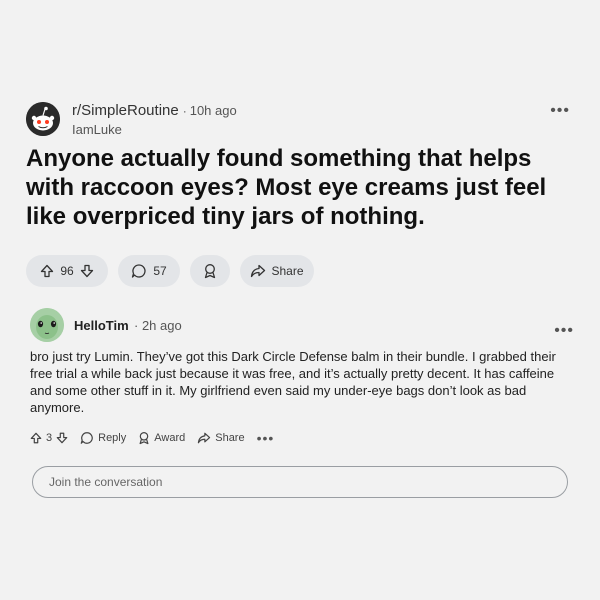 This screenshot has height=600, width=600. I want to click on comment-vote-count: 3, so click(49, 438).